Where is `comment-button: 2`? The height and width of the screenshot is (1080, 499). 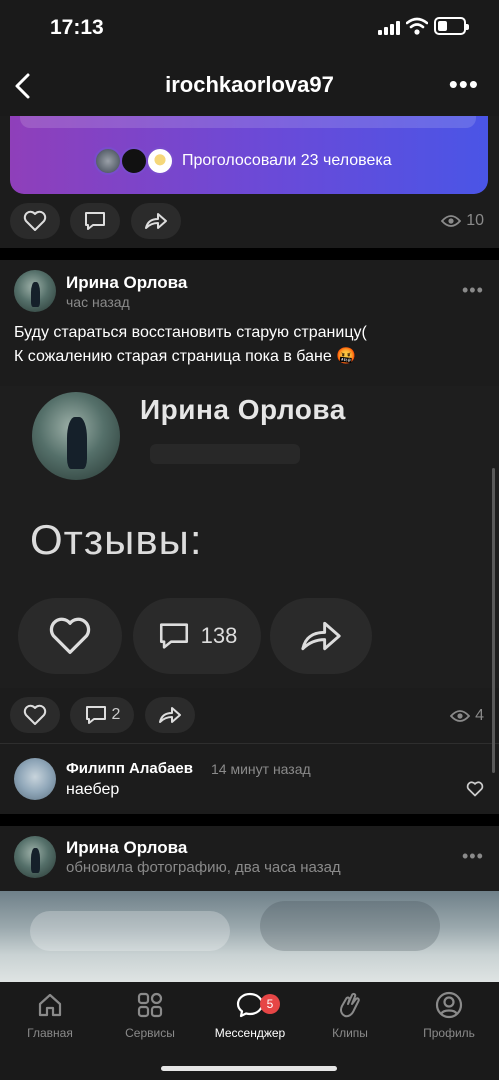 comment-button: 2 is located at coordinates (102, 715).